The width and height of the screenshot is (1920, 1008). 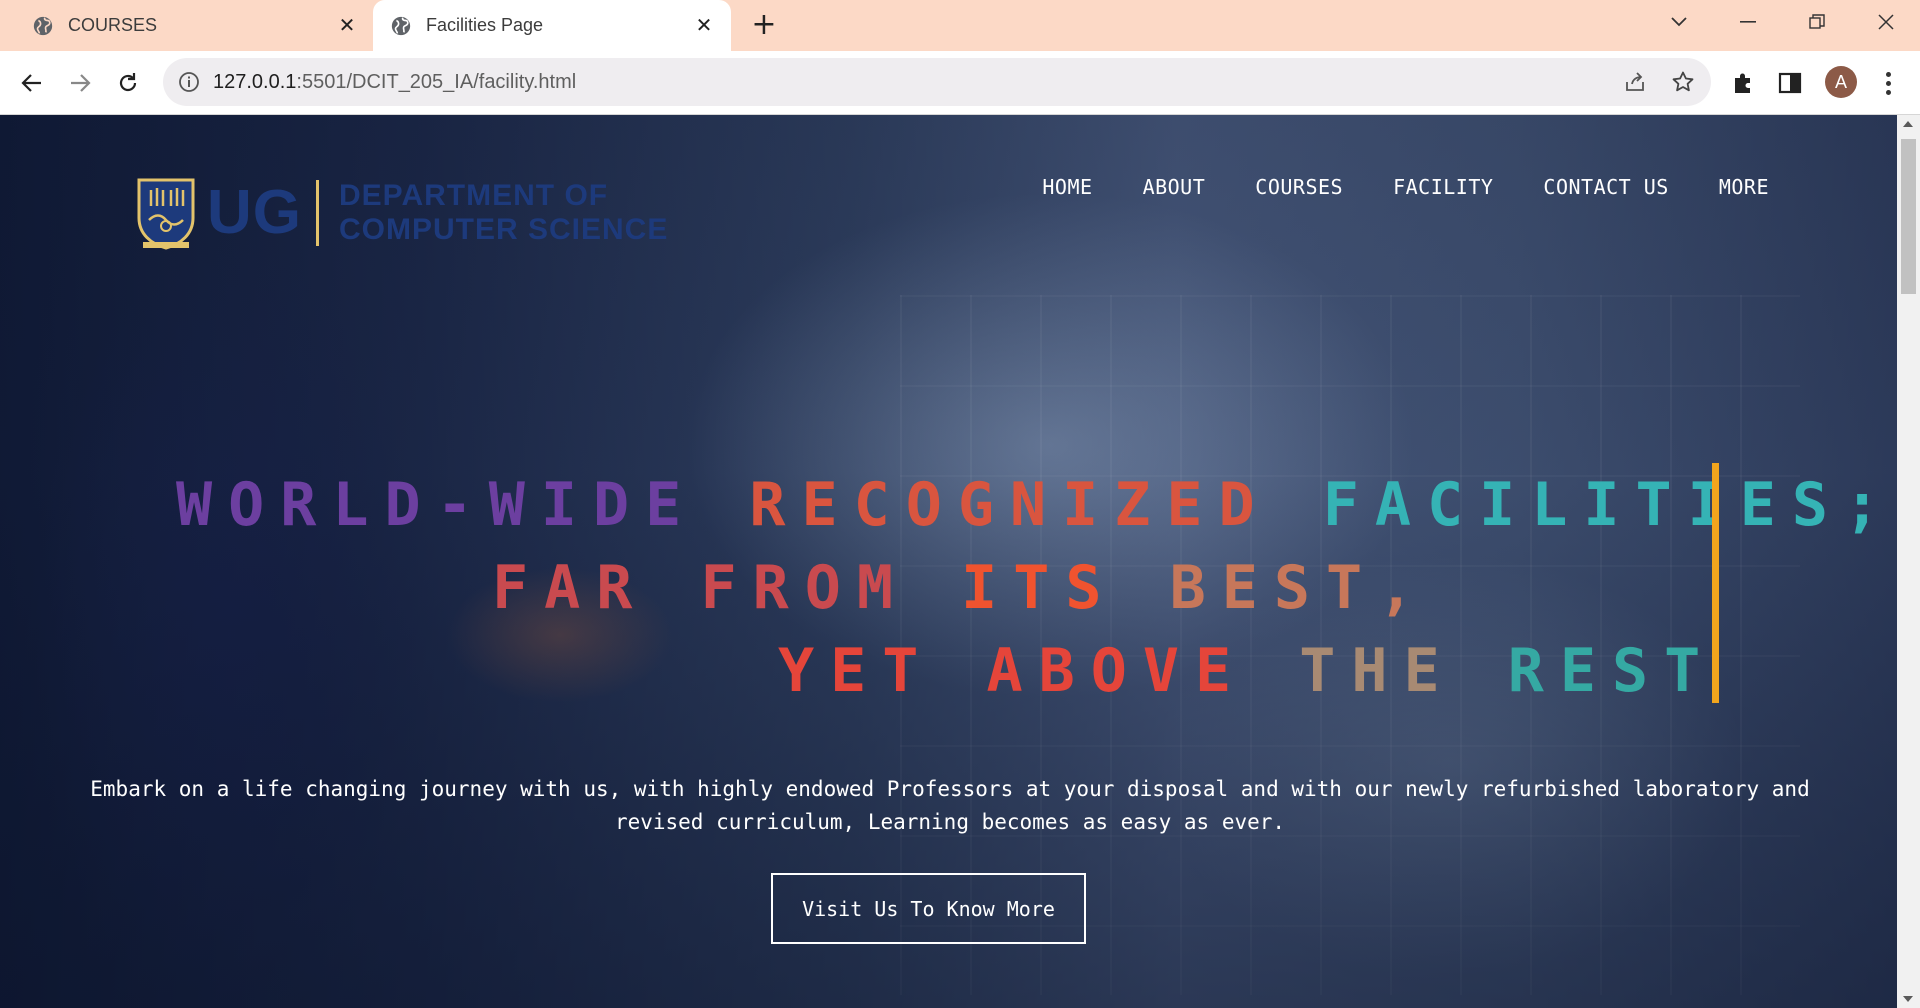 What do you see at coordinates (485, 25) in the screenshot?
I see `tab-title: Facilities Page` at bounding box center [485, 25].